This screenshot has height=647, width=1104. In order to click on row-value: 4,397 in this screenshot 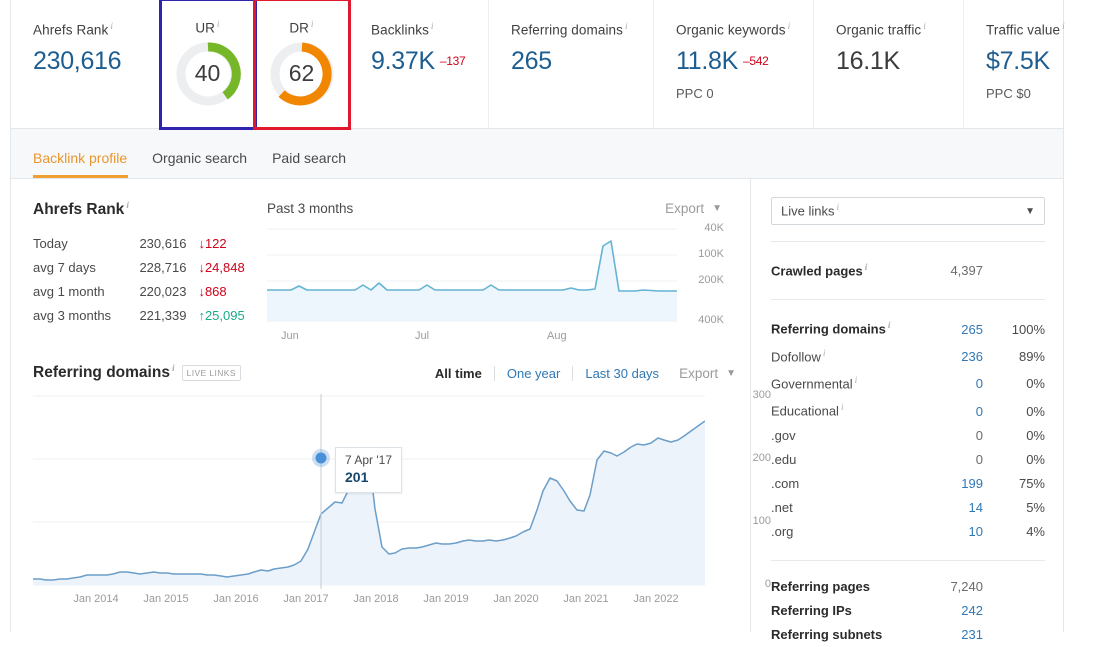, I will do `click(966, 271)`.